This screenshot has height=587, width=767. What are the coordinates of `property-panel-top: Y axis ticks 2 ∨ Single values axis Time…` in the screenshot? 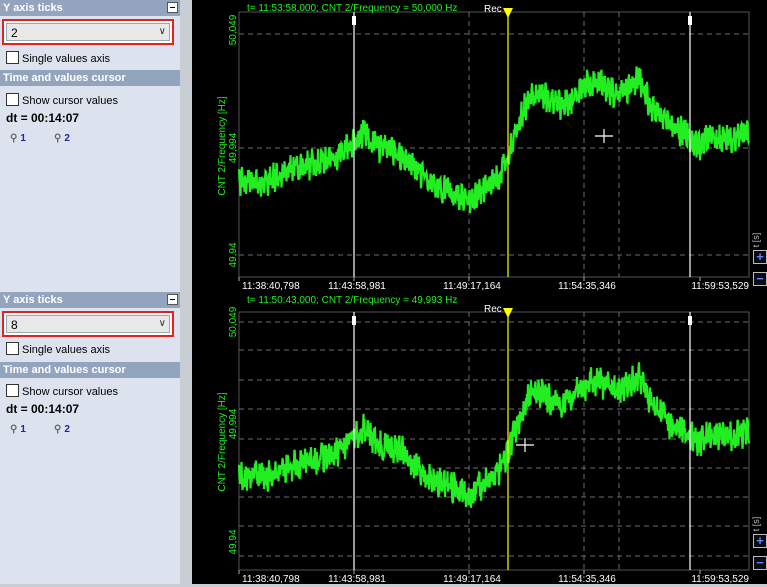 It's located at (90, 146).